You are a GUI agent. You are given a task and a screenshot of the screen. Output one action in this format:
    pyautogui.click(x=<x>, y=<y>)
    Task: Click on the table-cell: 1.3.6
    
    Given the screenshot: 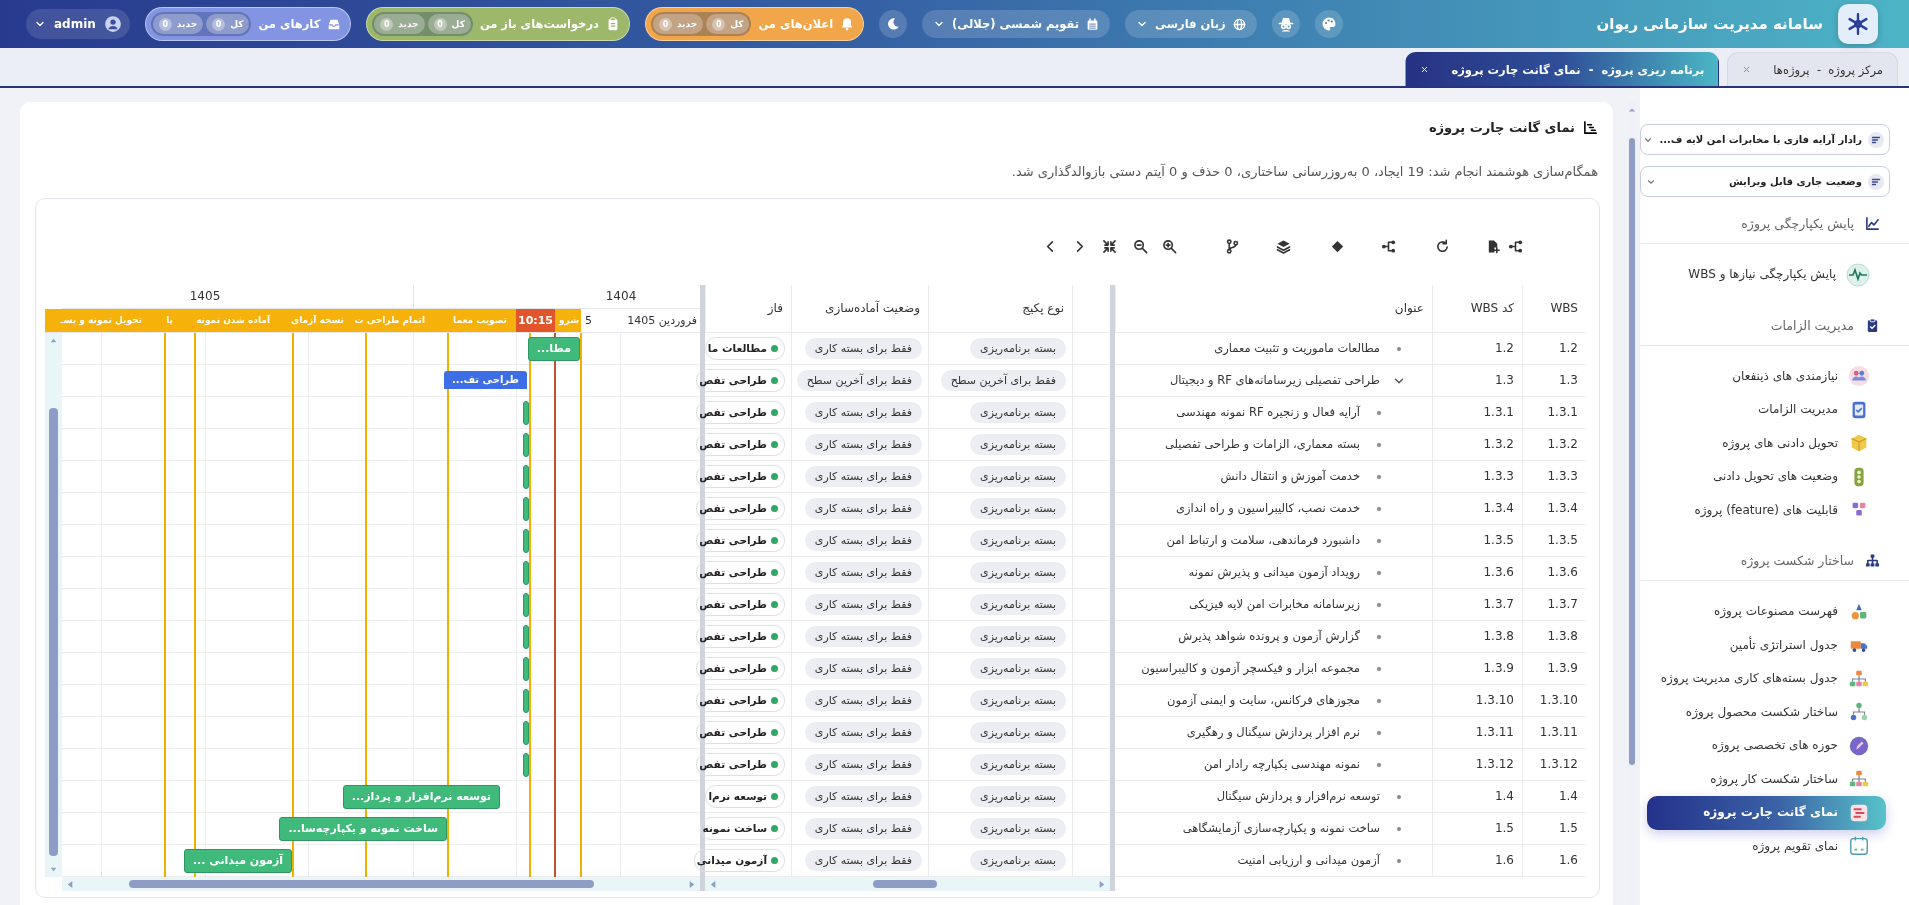 What is the action you would take?
    pyautogui.click(x=1477, y=572)
    